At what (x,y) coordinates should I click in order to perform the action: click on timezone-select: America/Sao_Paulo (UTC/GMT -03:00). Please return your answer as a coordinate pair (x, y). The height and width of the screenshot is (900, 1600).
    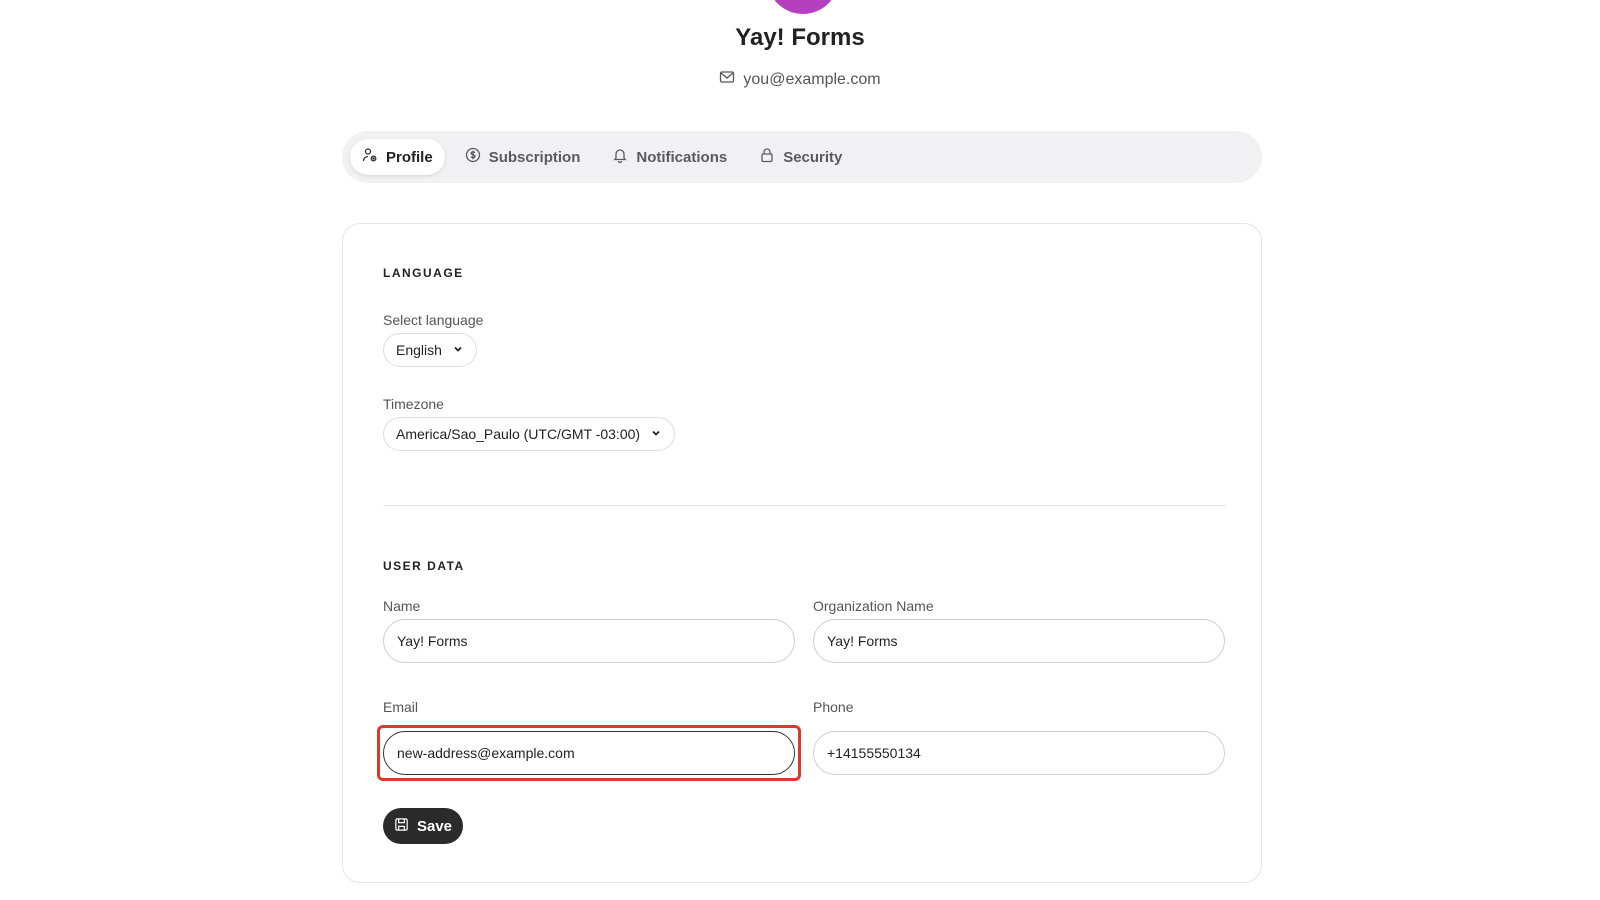
    Looking at the image, I should click on (529, 434).